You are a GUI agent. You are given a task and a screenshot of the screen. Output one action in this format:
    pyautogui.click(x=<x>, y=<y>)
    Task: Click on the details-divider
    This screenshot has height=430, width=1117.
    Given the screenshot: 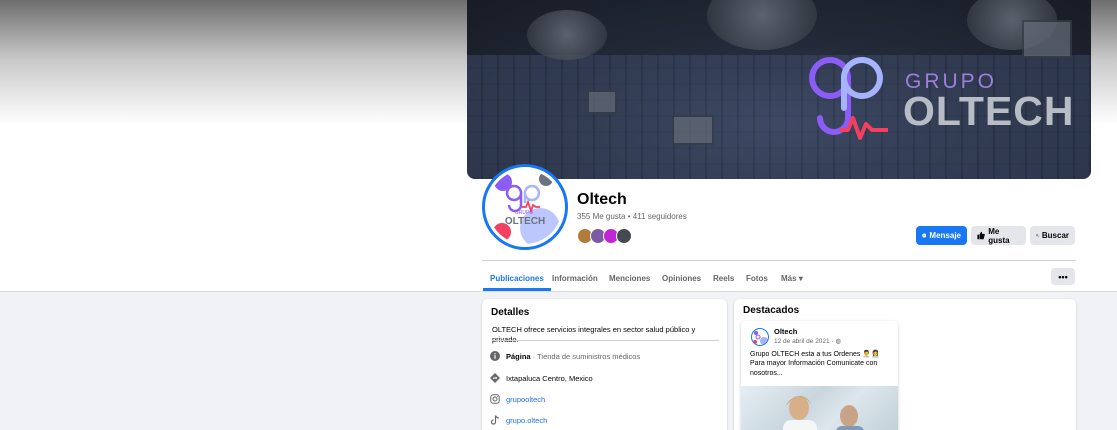 What is the action you would take?
    pyautogui.click(x=605, y=340)
    